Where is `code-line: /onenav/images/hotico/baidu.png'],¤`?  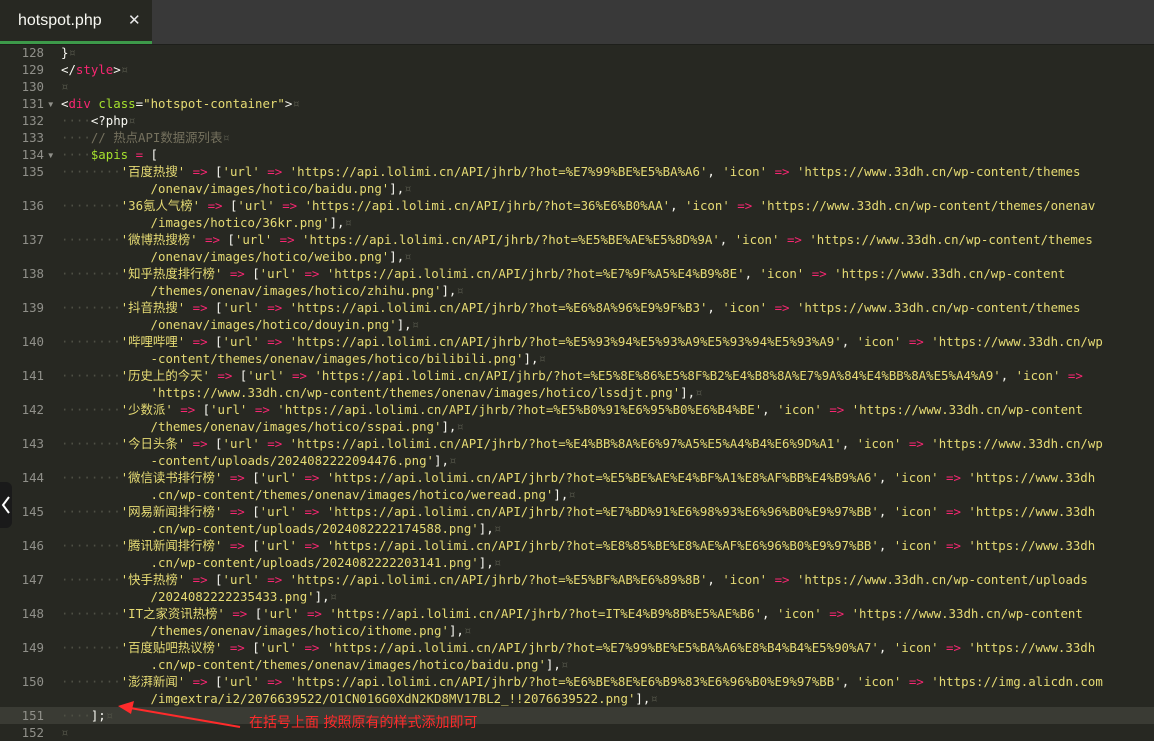 code-line: /onenav/images/hotico/baidu.png'],¤ is located at coordinates (577, 188).